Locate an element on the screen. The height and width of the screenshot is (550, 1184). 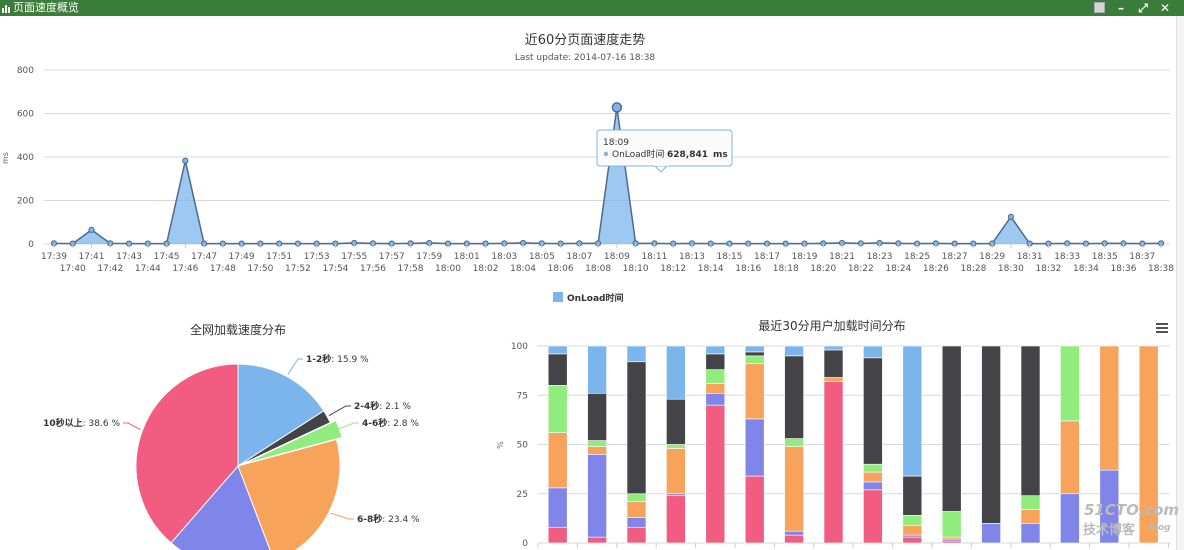
x-tick-label: 17:54 is located at coordinates (335, 269).